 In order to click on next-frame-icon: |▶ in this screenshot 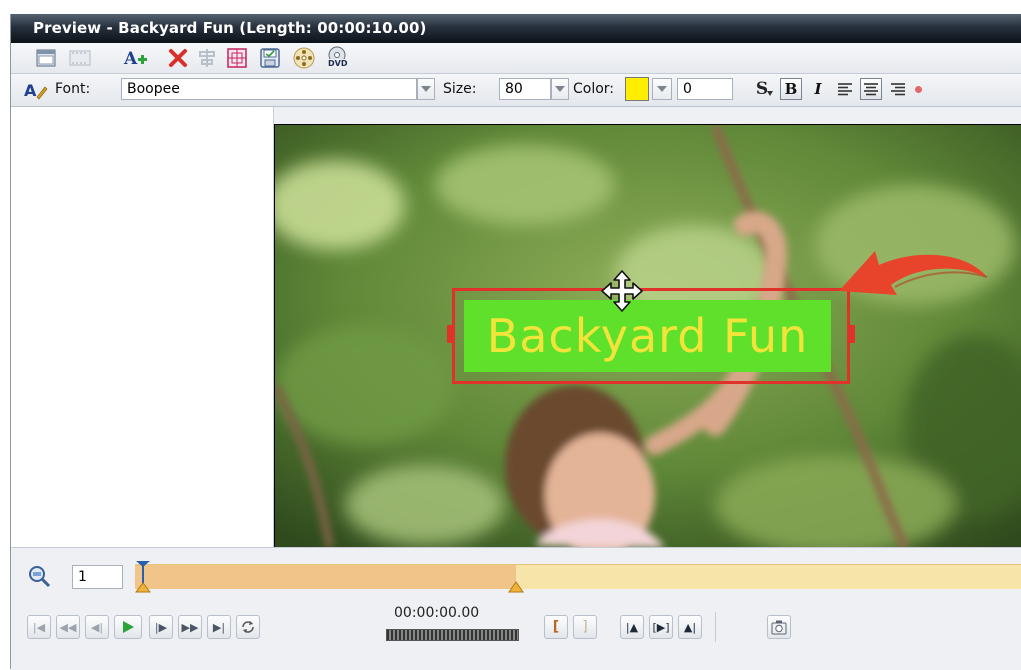, I will do `click(161, 627)`.